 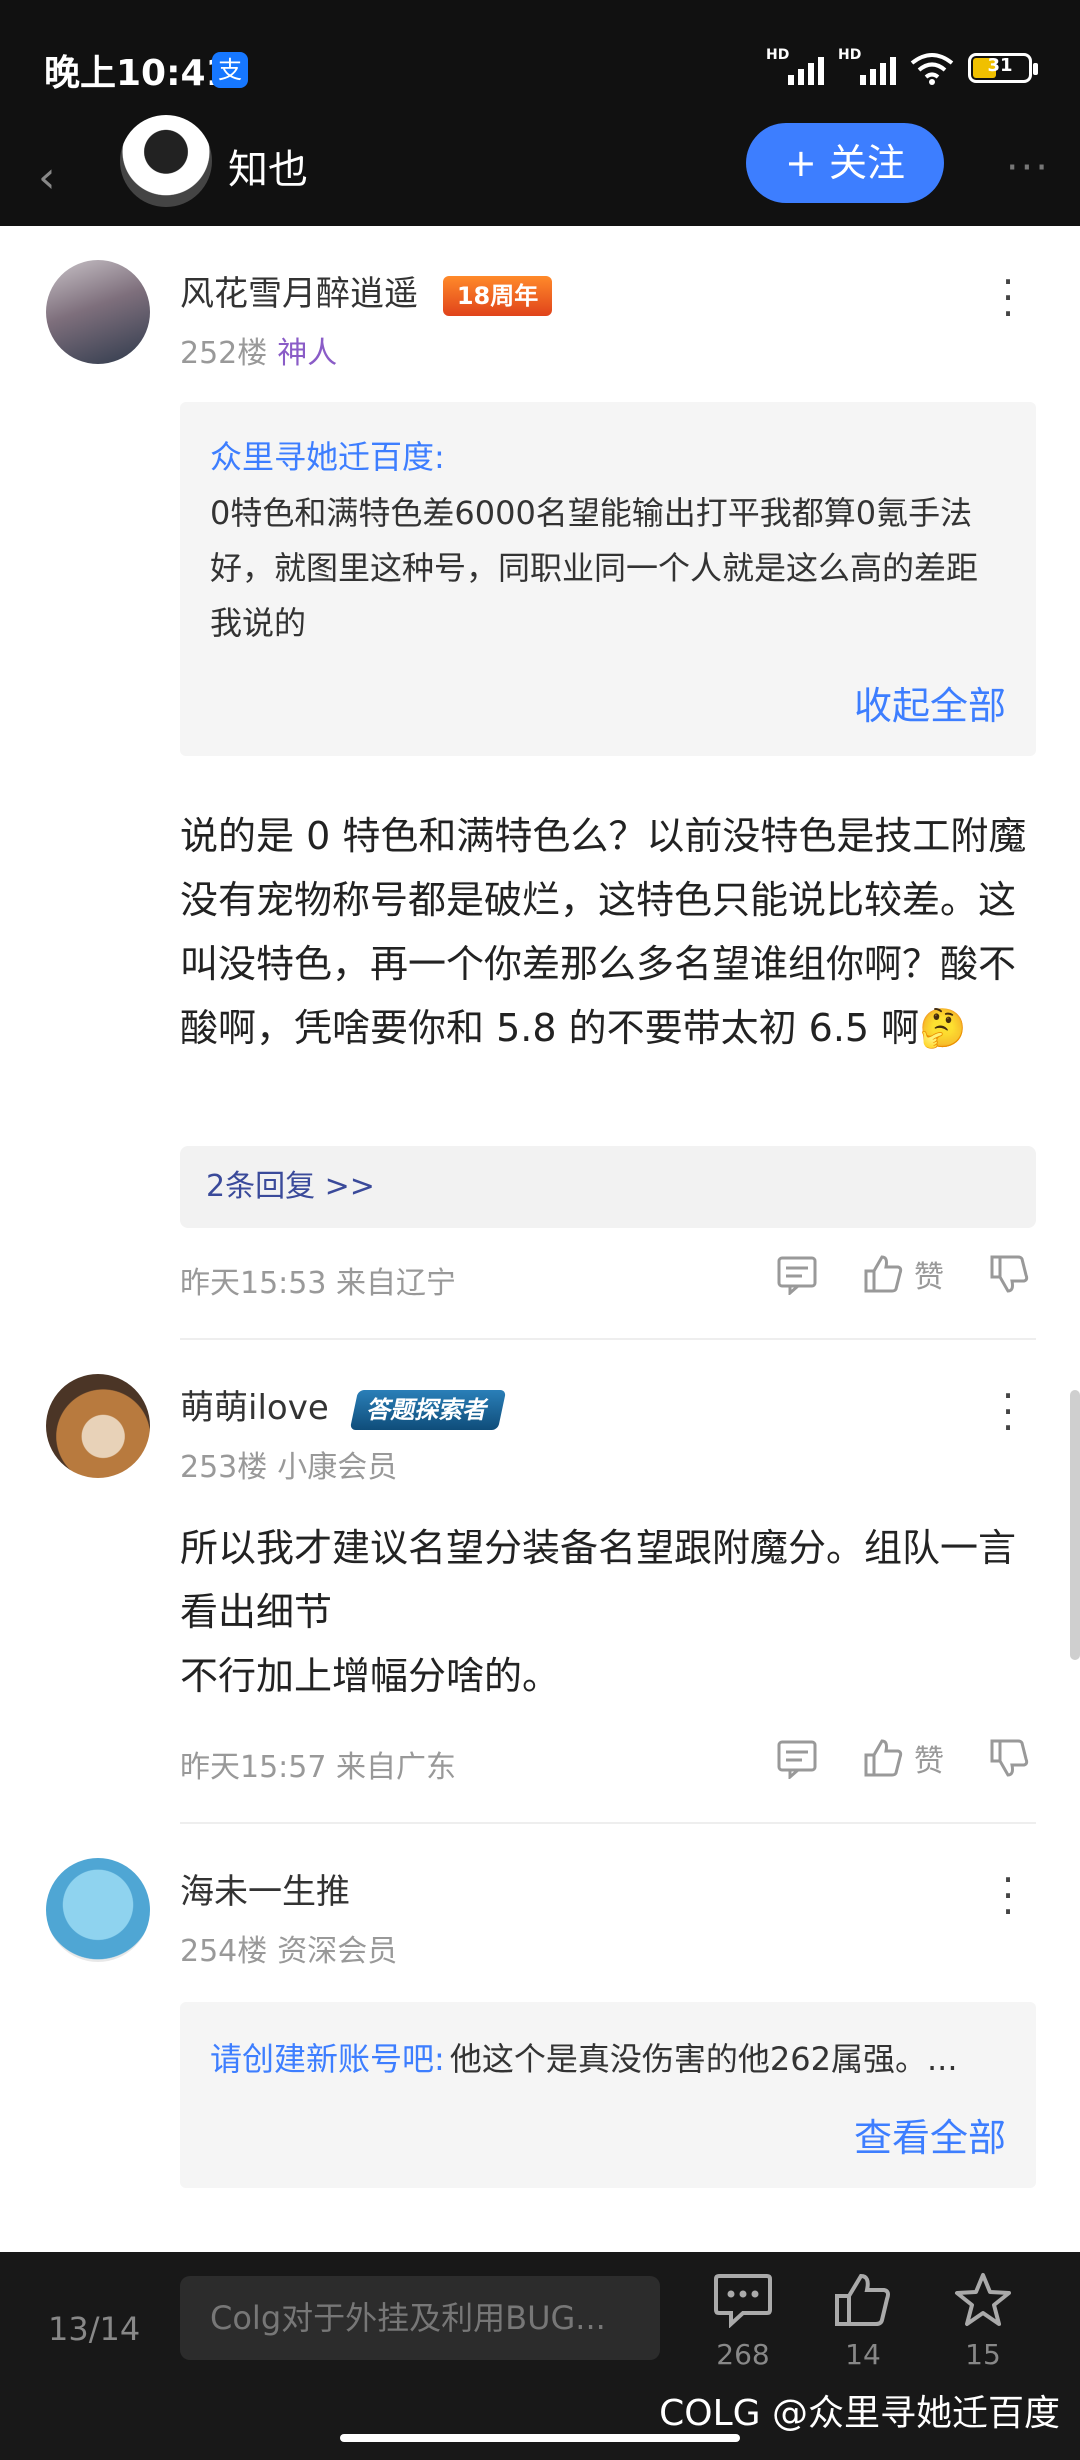 I want to click on status-icons: HD HD 31, so click(x=902, y=67).